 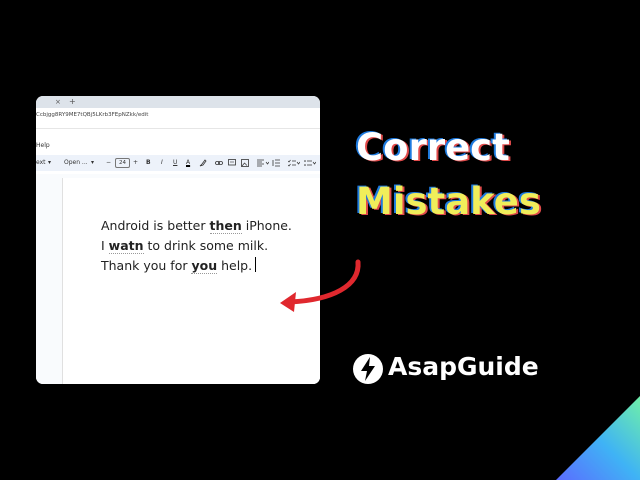 I want to click on font-chevron-icon: ▾, so click(x=92, y=163).